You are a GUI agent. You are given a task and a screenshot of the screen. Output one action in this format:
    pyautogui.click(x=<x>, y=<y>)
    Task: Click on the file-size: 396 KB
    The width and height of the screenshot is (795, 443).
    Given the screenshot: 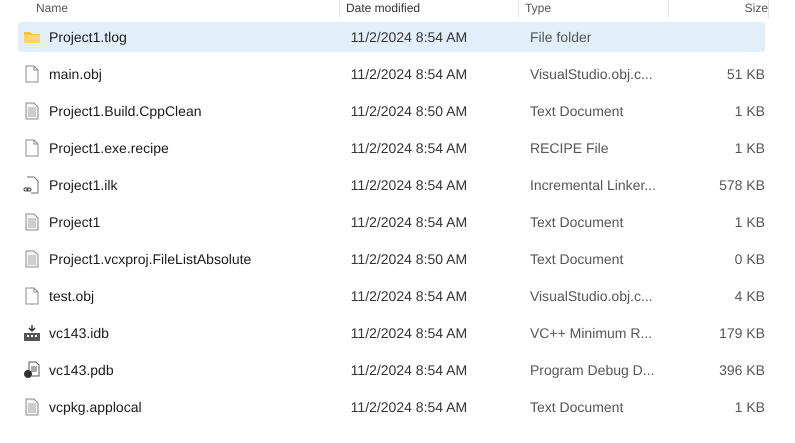 What is the action you would take?
    pyautogui.click(x=742, y=370)
    